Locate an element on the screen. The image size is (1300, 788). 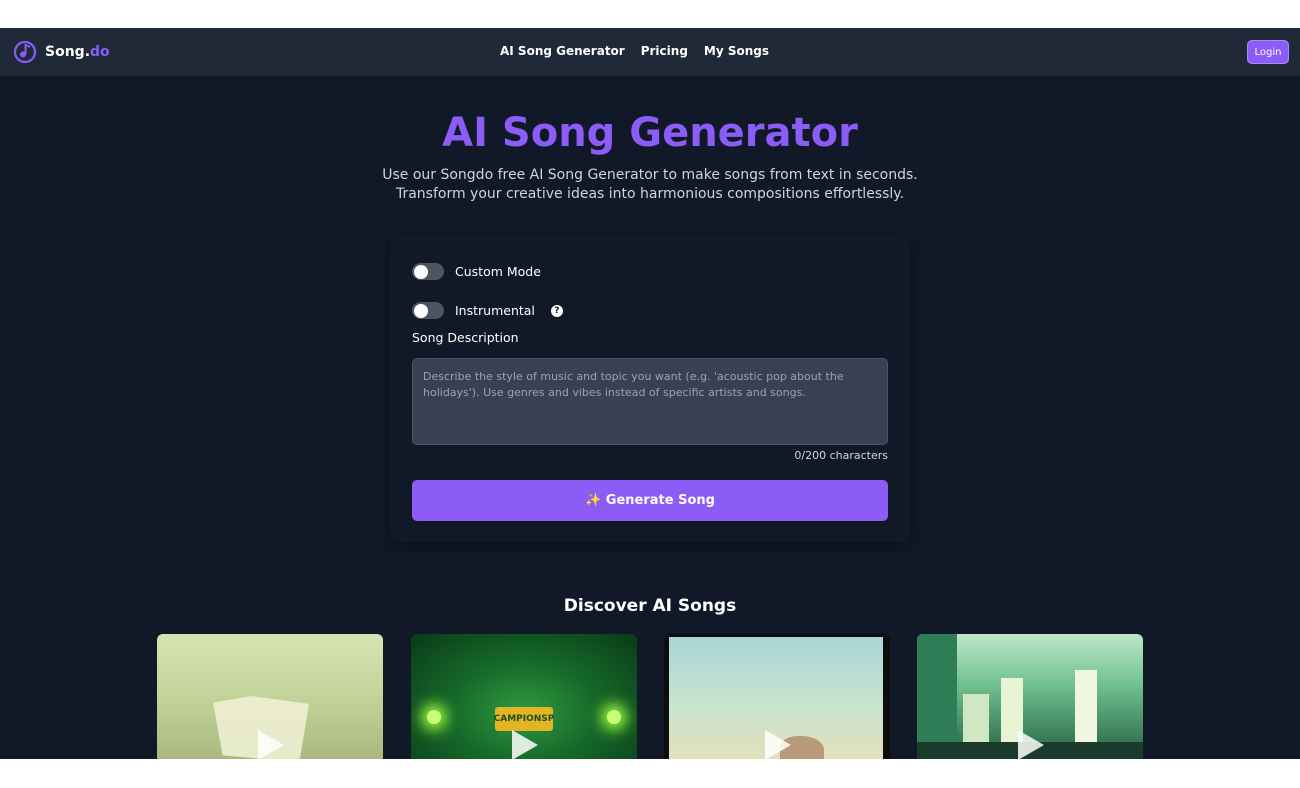
custom-mode-toggle is located at coordinates (428, 271).